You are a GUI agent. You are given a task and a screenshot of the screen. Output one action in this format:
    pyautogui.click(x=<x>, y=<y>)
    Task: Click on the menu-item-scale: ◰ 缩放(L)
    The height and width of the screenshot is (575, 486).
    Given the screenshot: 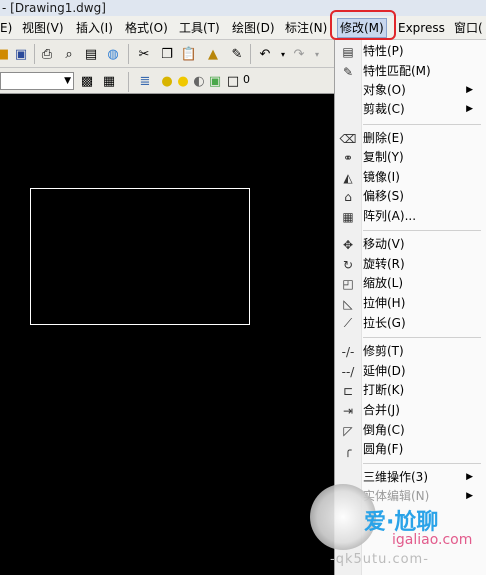 What is the action you would take?
    pyautogui.click(x=410, y=283)
    